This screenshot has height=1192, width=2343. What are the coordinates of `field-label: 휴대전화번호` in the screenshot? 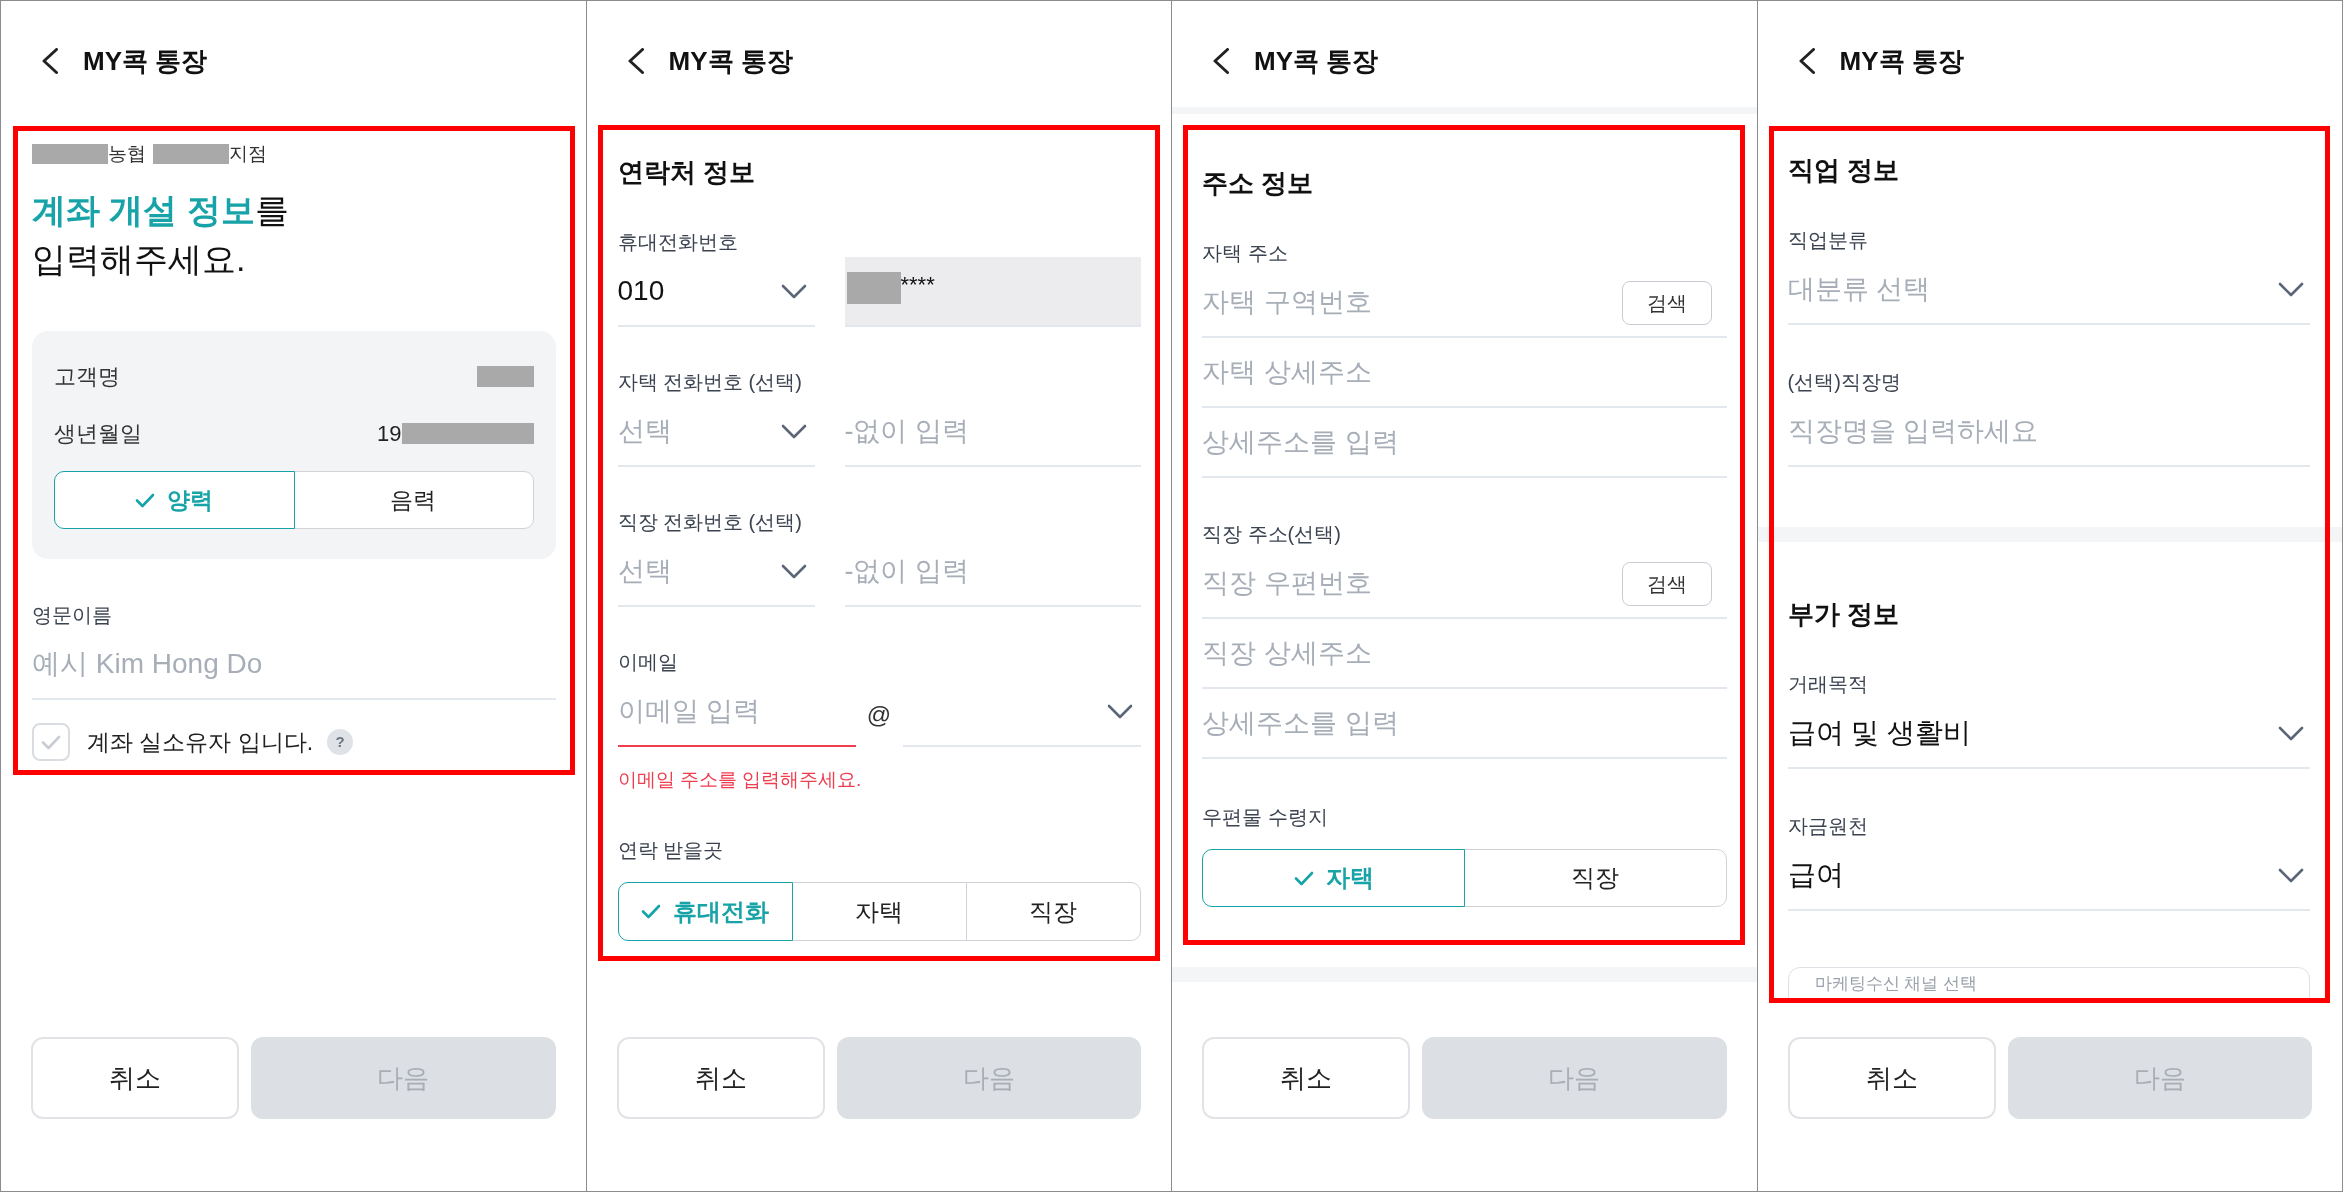 It's located at (678, 242).